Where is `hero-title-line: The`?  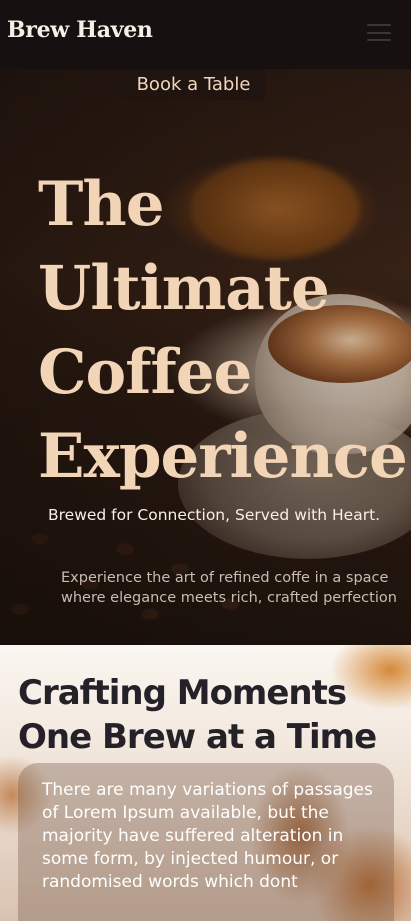
hero-title-line: The is located at coordinates (101, 204).